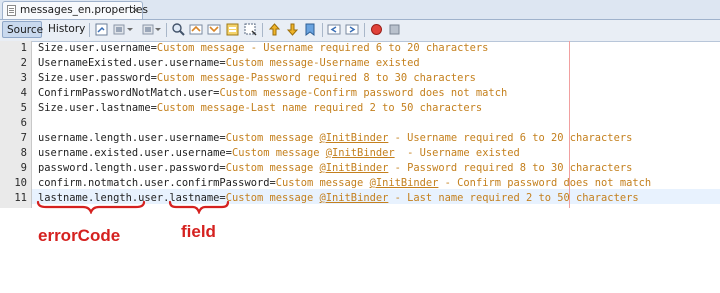  I want to click on last-edit-icon, so click(101, 29).